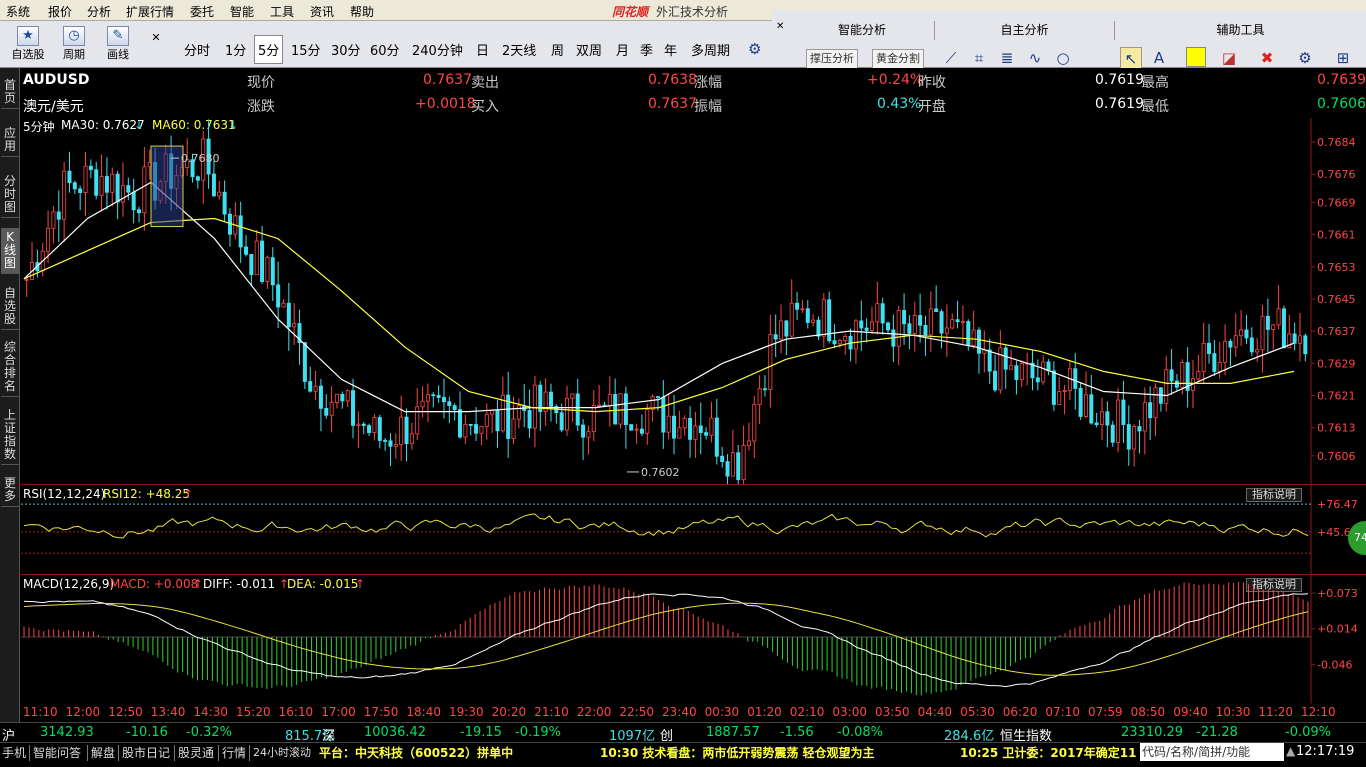 The image size is (1366, 767). What do you see at coordinates (322, 11) in the screenshot?
I see `menu-news: 资讯` at bounding box center [322, 11].